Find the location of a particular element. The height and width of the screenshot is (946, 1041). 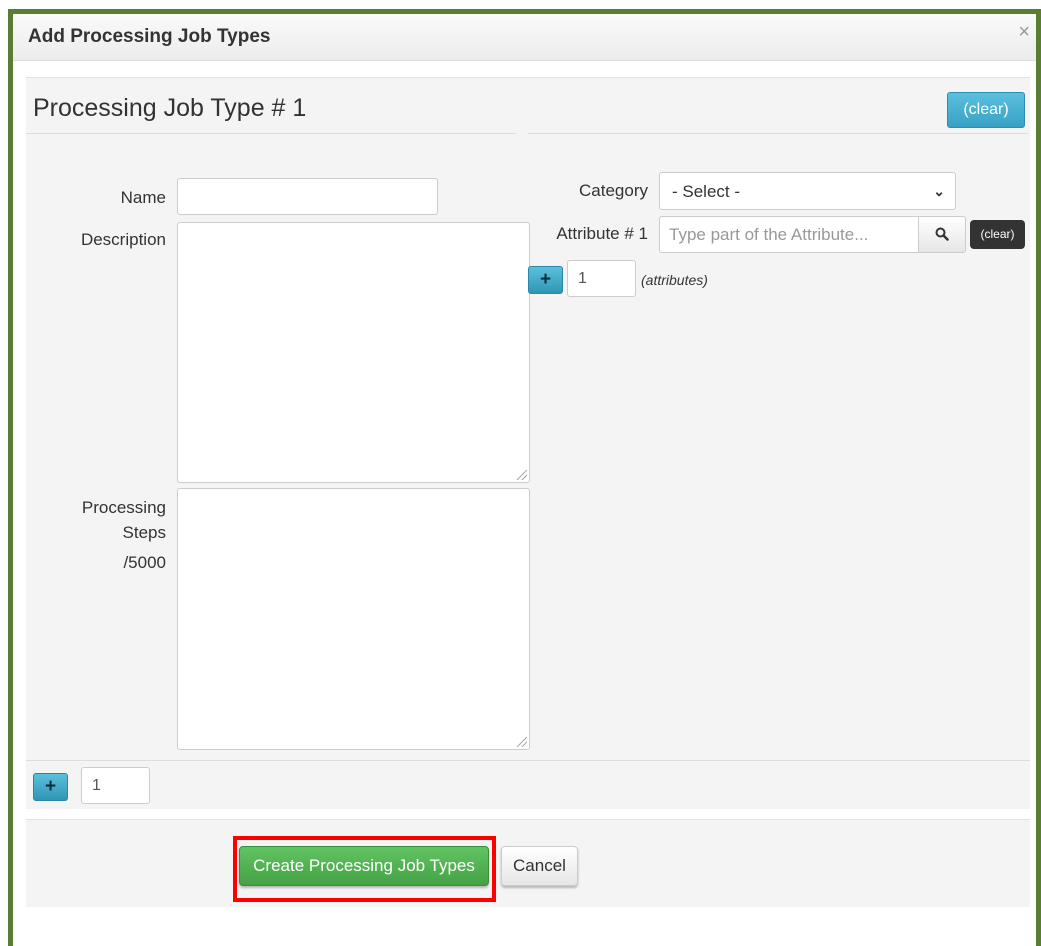

steps-character-counter: /5000 is located at coordinates (144, 562).